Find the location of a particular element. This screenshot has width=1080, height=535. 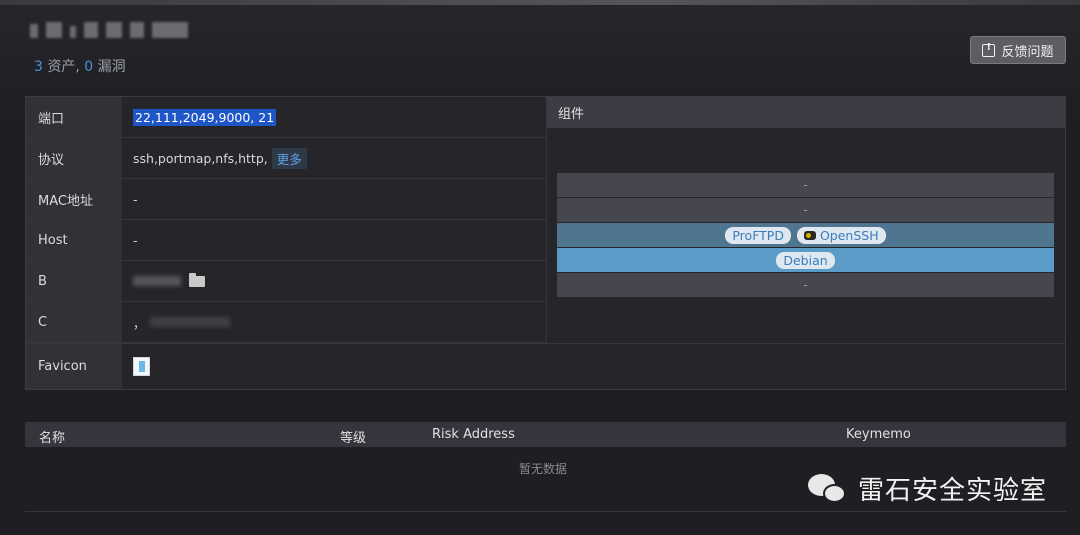

components-header: 组件 is located at coordinates (806, 112).